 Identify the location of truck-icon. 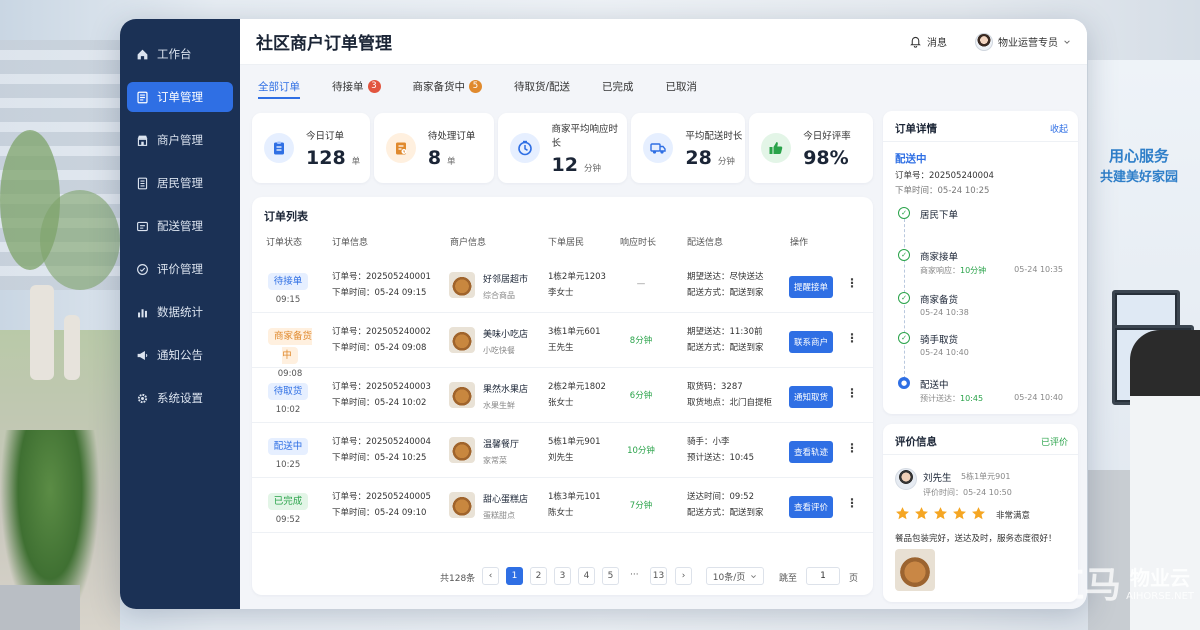
(658, 148).